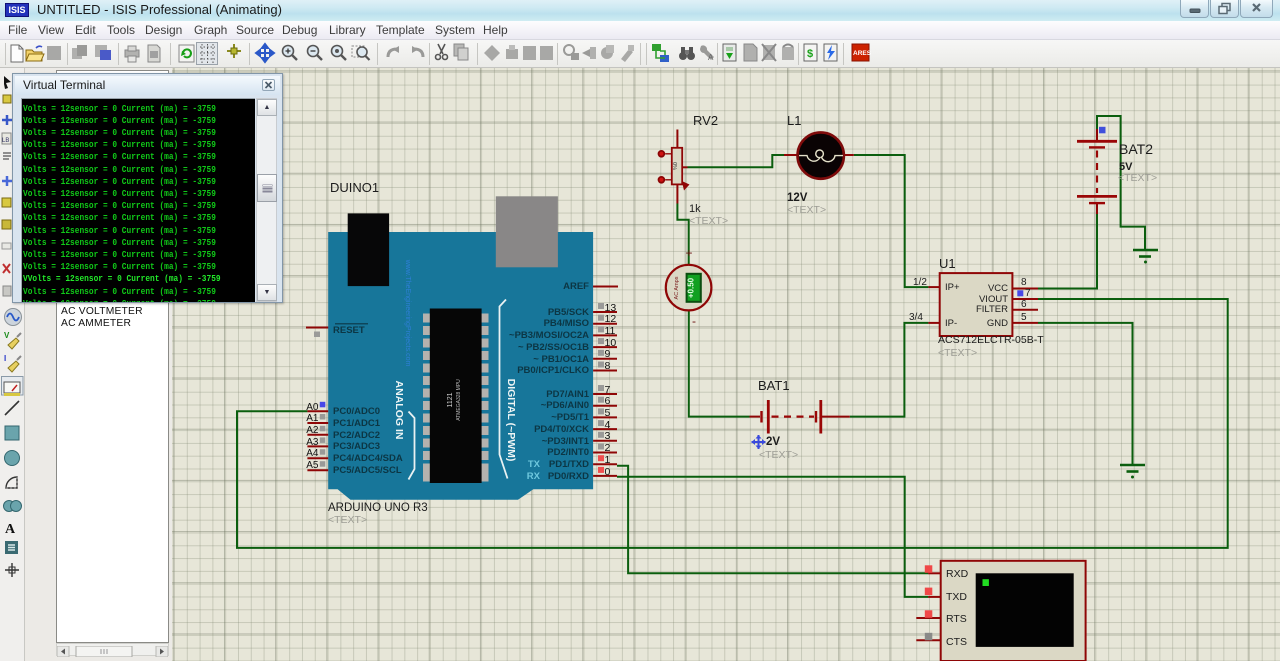  What do you see at coordinates (450, 399) in the screenshot?
I see `svg-text: 1121` at bounding box center [450, 399].